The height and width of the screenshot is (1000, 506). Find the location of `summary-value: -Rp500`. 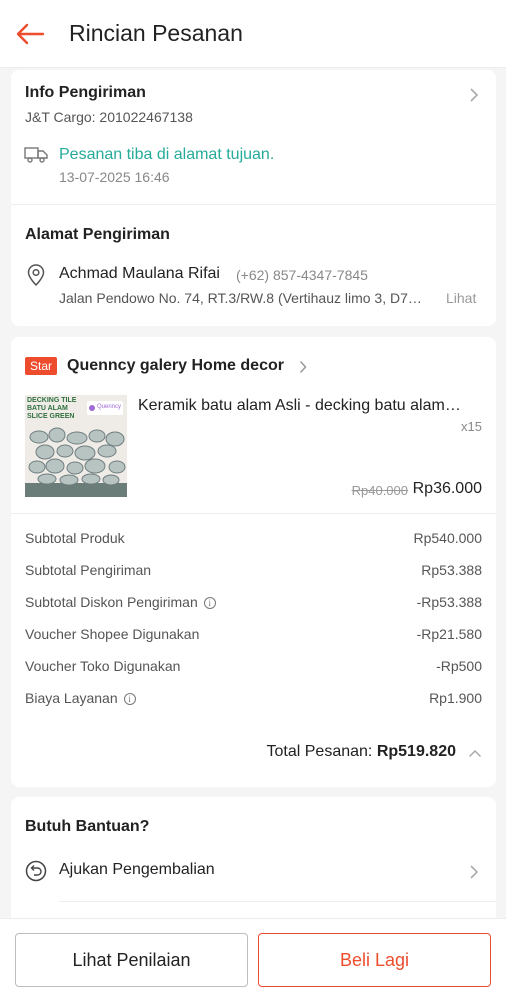

summary-value: -Rp500 is located at coordinates (459, 666).